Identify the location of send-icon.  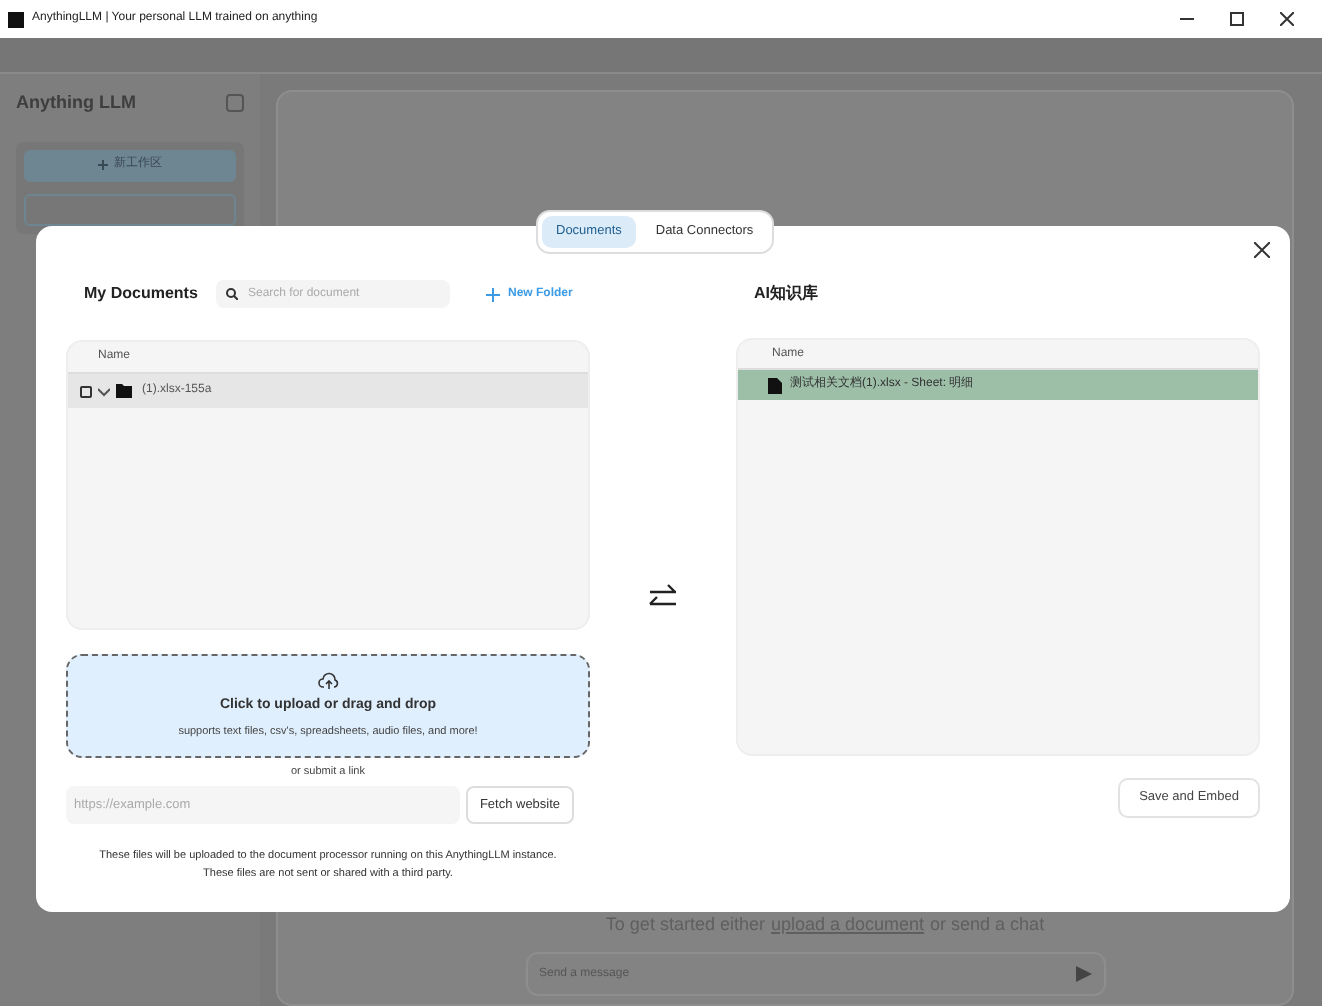
(1083, 974).